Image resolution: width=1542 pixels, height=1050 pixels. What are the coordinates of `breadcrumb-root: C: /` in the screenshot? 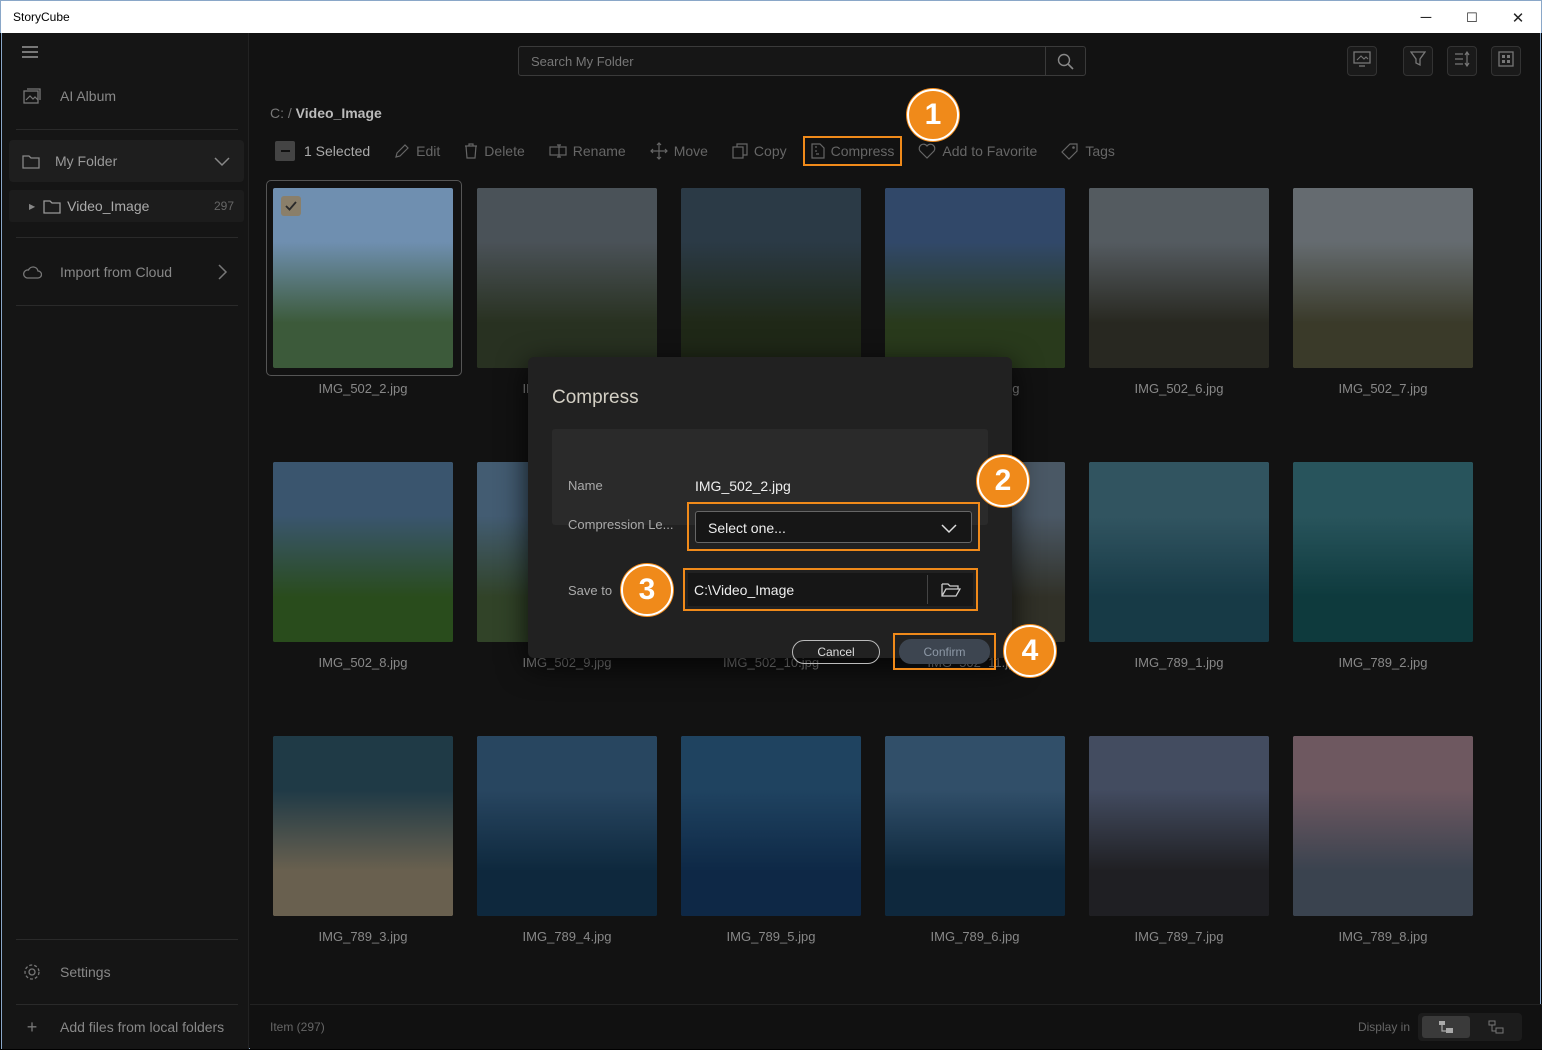 It's located at (281, 113).